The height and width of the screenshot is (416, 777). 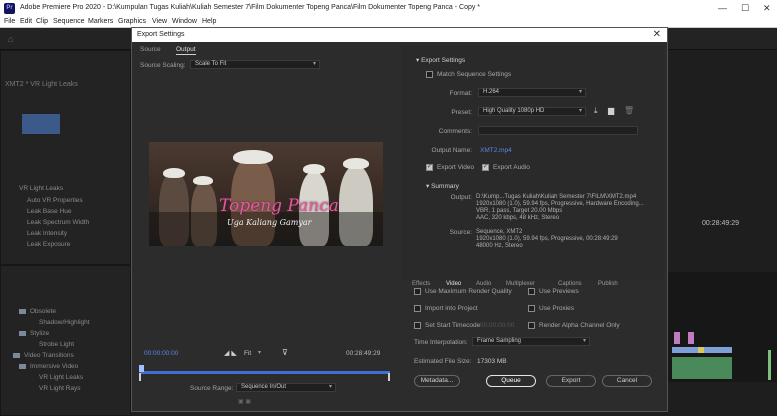 What do you see at coordinates (629, 110) in the screenshot?
I see `delete-preset-icon: 🗑` at bounding box center [629, 110].